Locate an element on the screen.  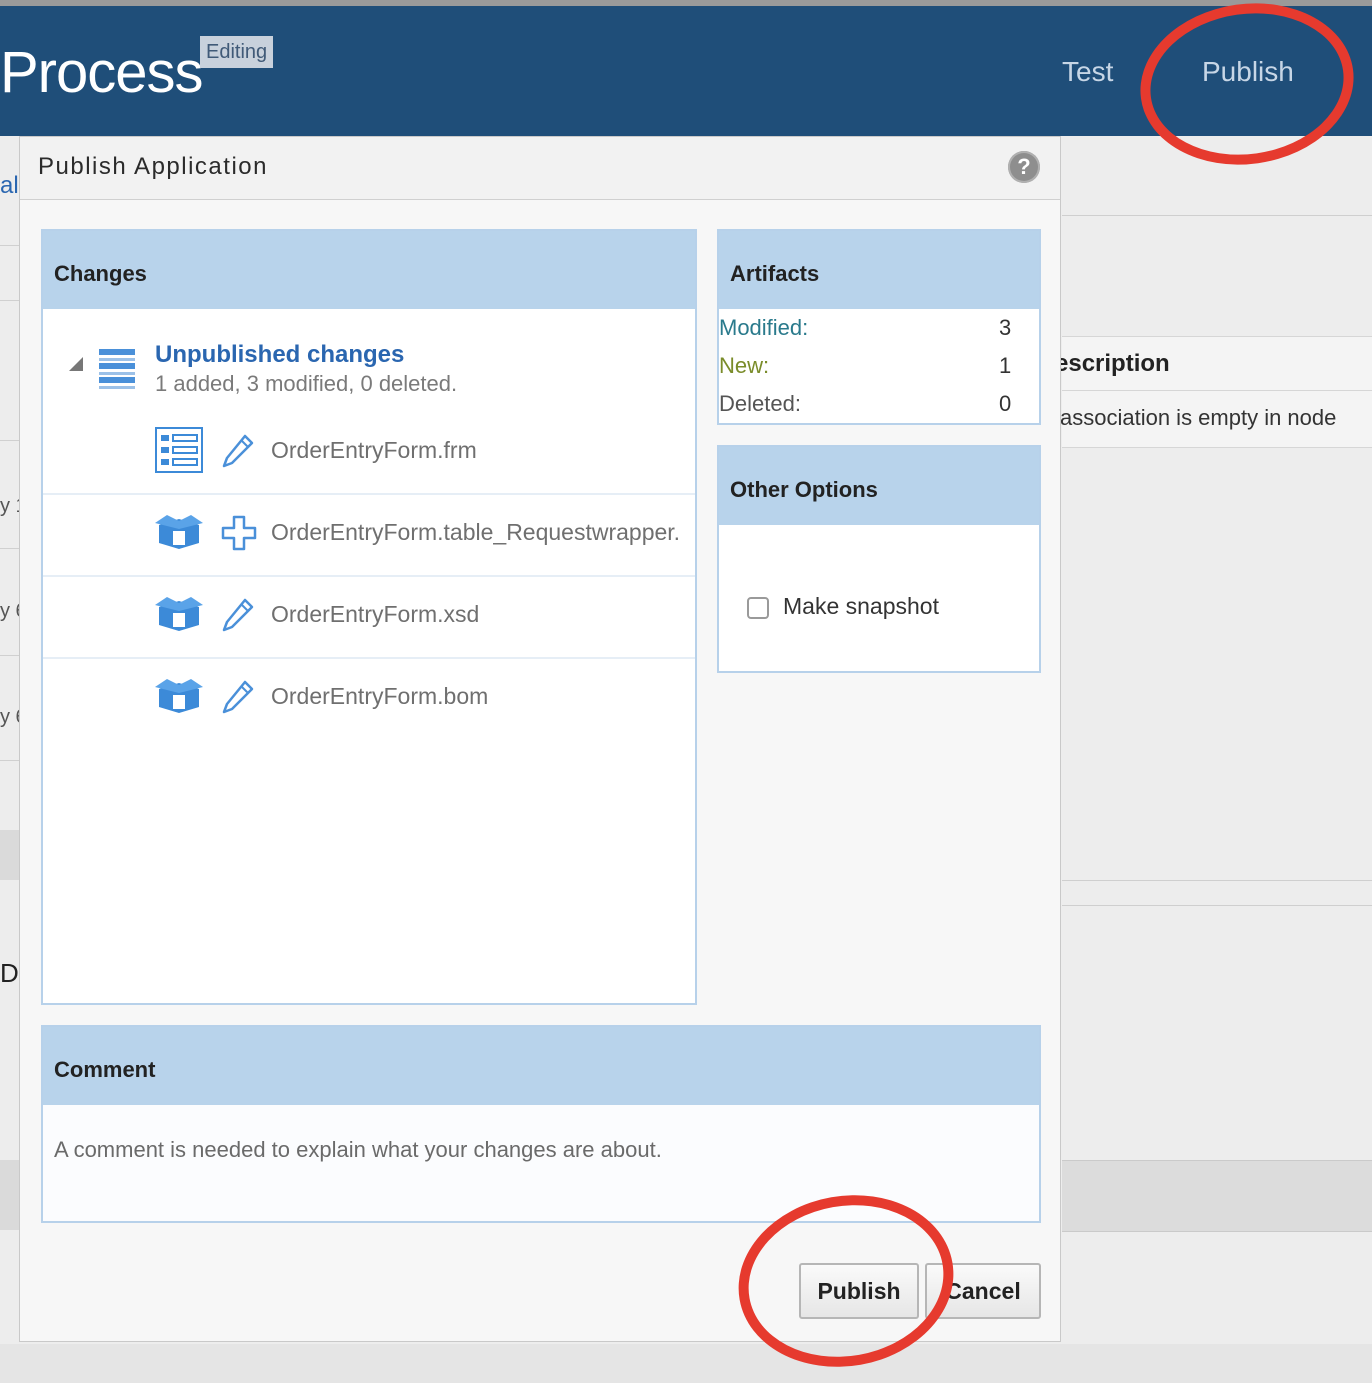
dialog-title: Publish Application is located at coordinates (153, 166).